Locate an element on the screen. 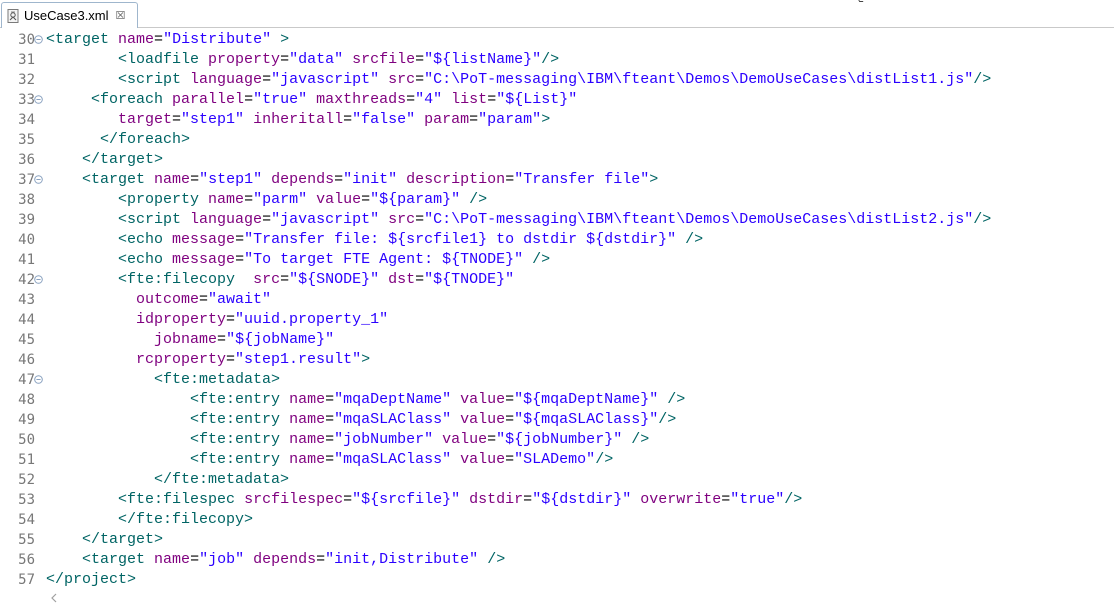  code-text: </foreach> is located at coordinates (118, 140).